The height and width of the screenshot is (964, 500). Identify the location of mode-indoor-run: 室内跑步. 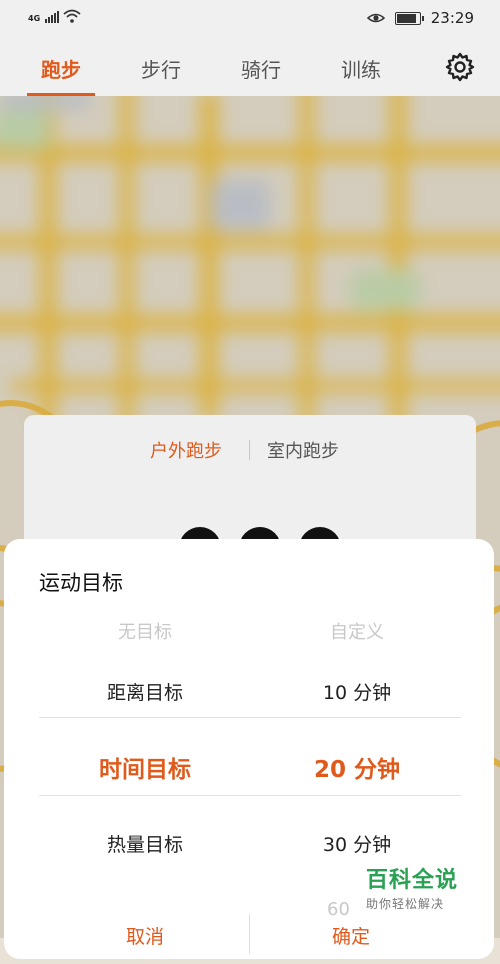
(303, 450).